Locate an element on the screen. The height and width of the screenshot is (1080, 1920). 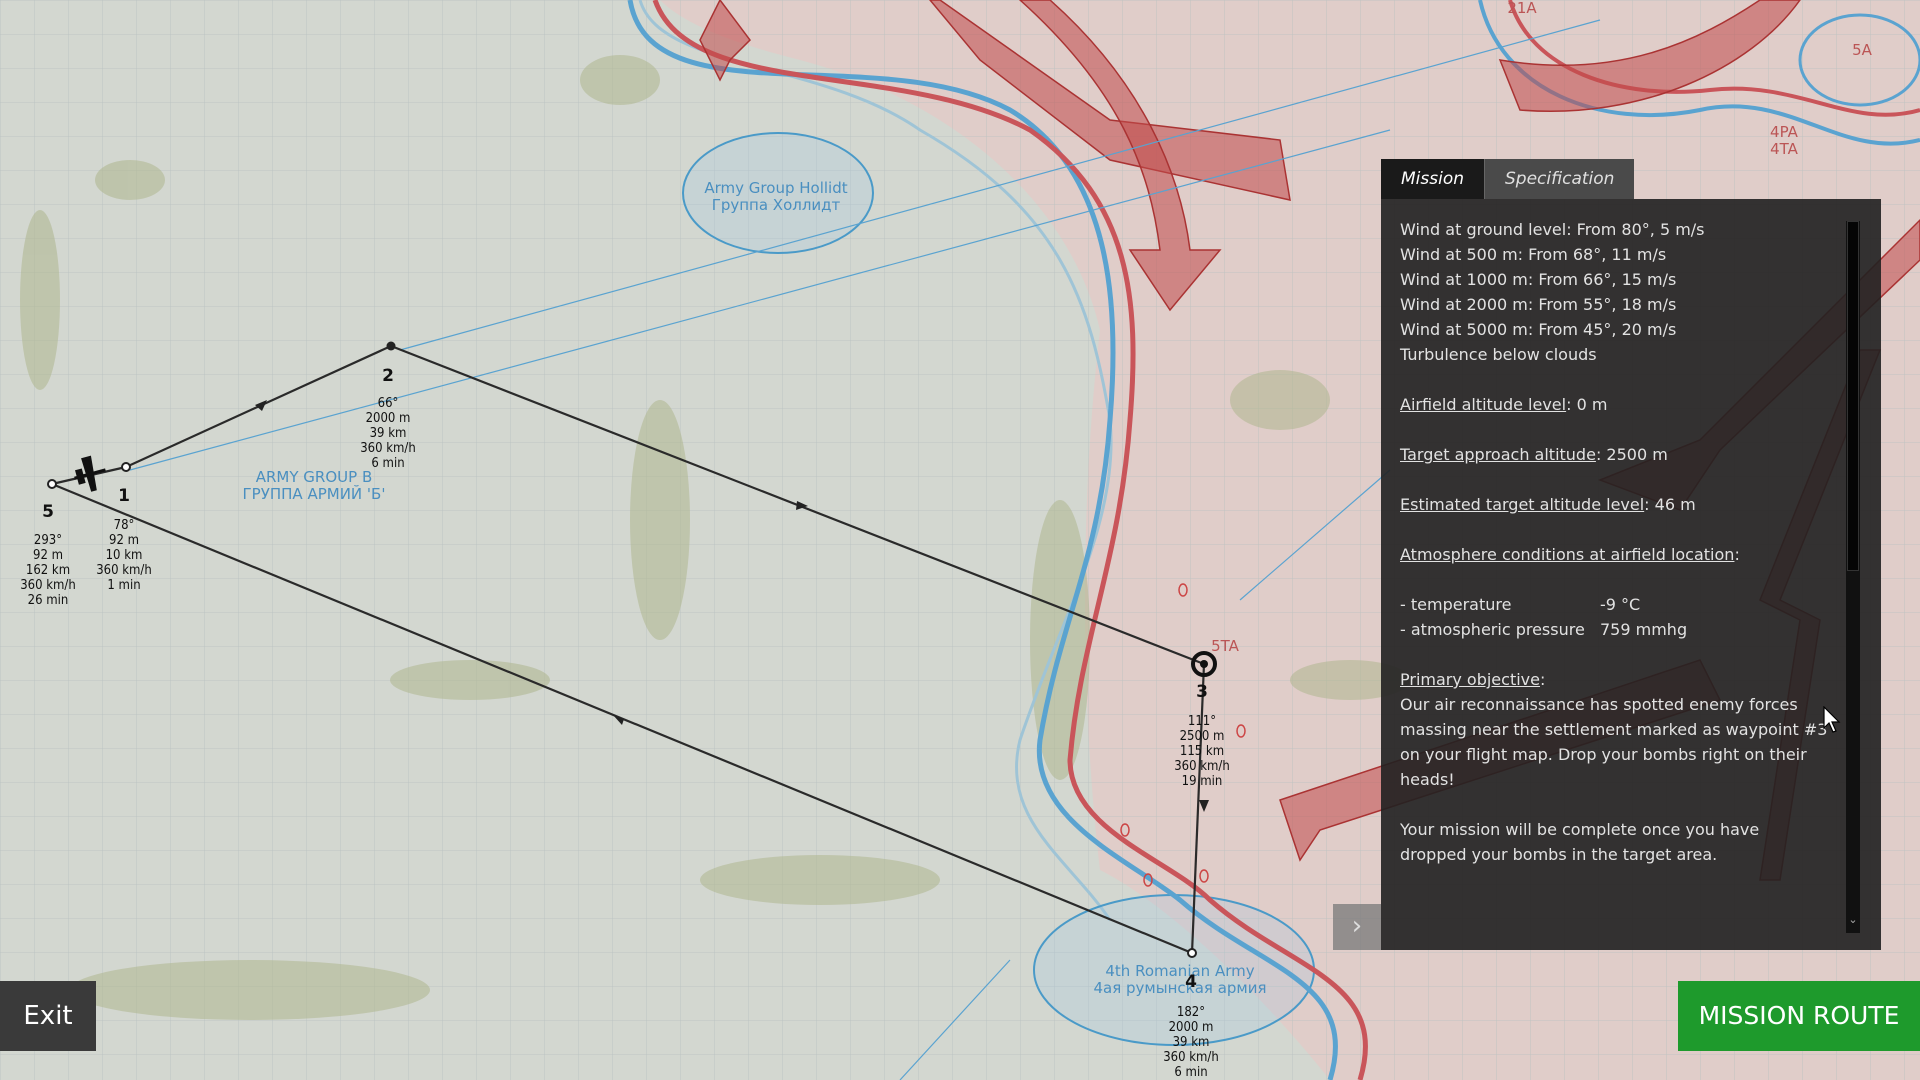
romanian-army-label: 4th Romanian Army 4ая румынская армия is located at coordinates (1180, 979).